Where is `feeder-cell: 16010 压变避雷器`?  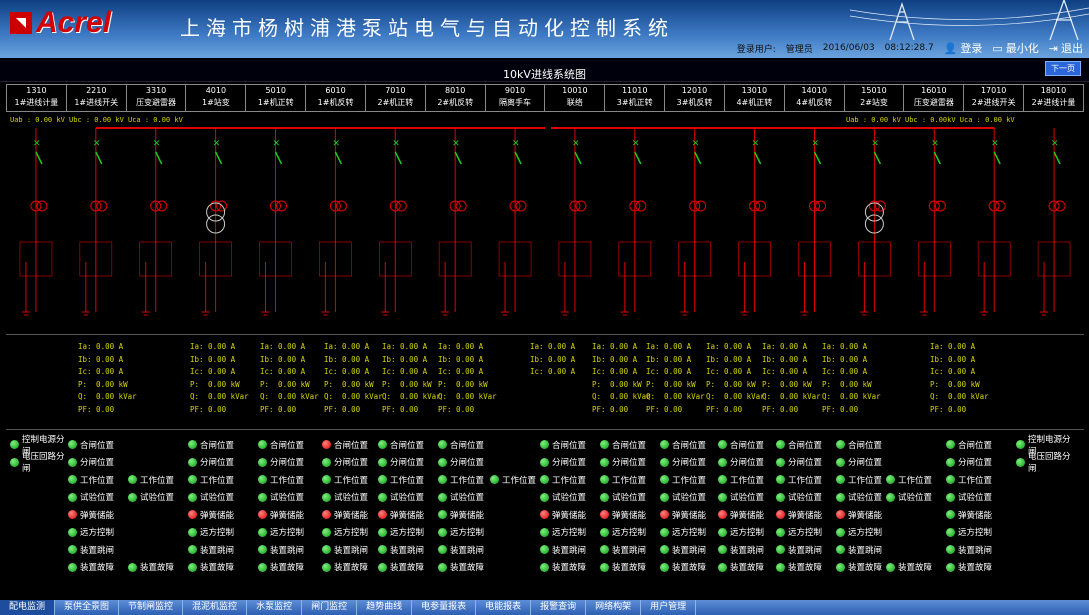 feeder-cell: 16010 压变避雷器 is located at coordinates (934, 98).